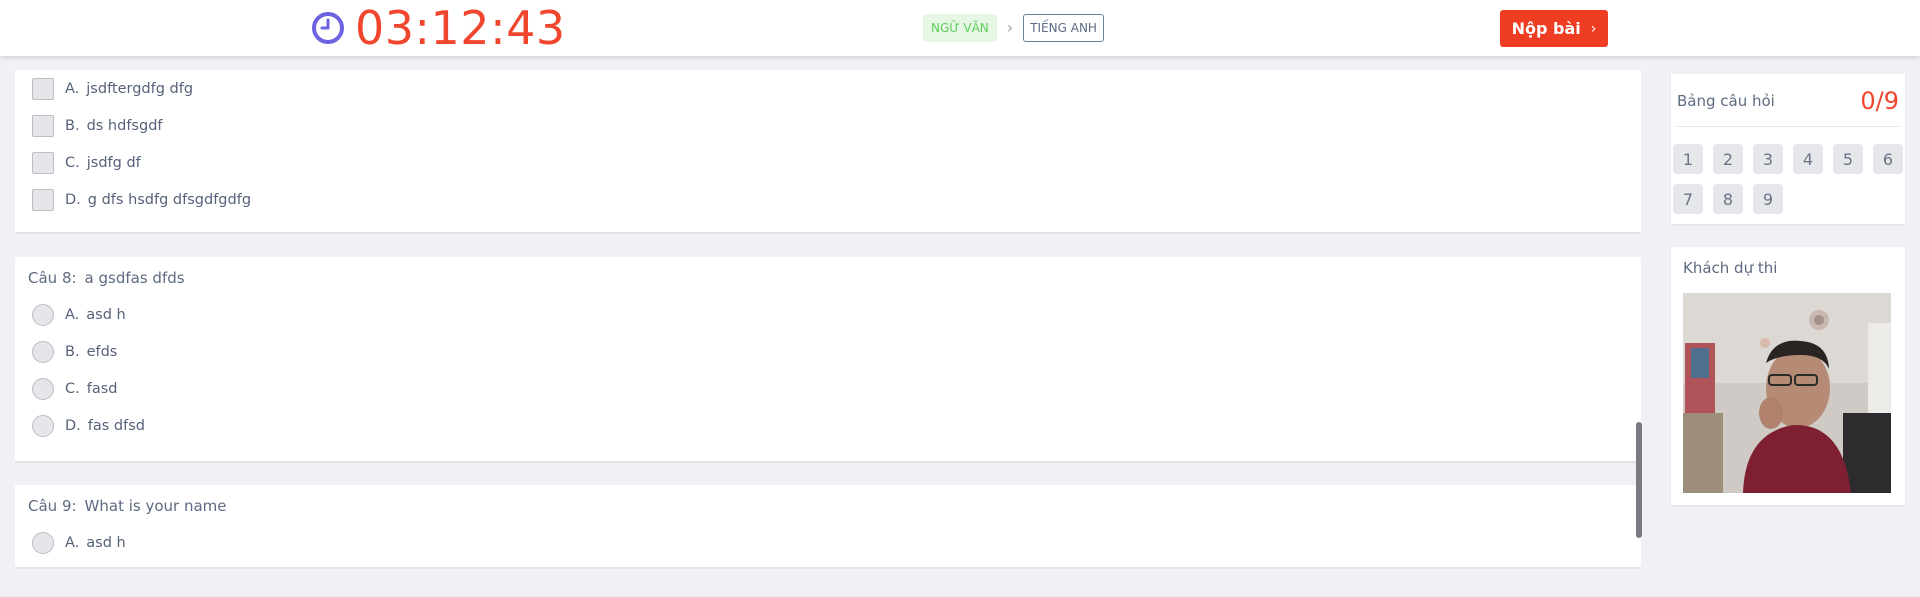  I want to click on webcam-image, so click(1787, 393).